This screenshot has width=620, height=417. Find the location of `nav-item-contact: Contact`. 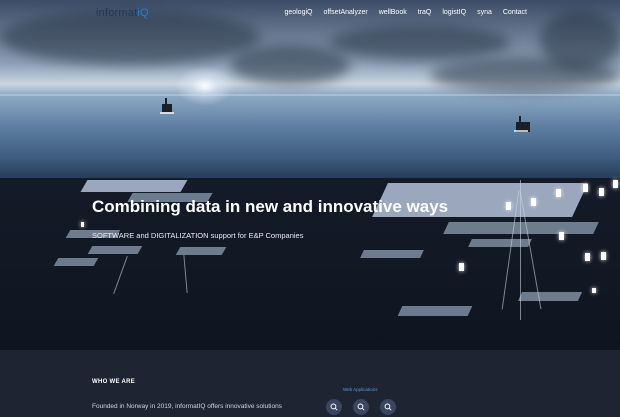

nav-item-contact: Contact is located at coordinates (515, 12).